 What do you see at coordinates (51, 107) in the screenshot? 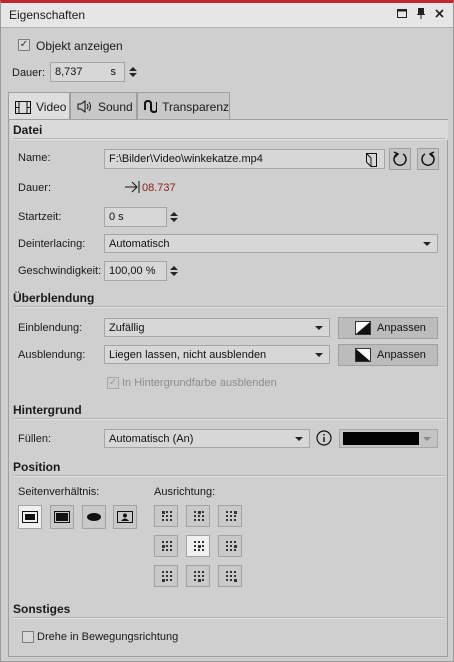
I see `tab-video-label: Video` at bounding box center [51, 107].